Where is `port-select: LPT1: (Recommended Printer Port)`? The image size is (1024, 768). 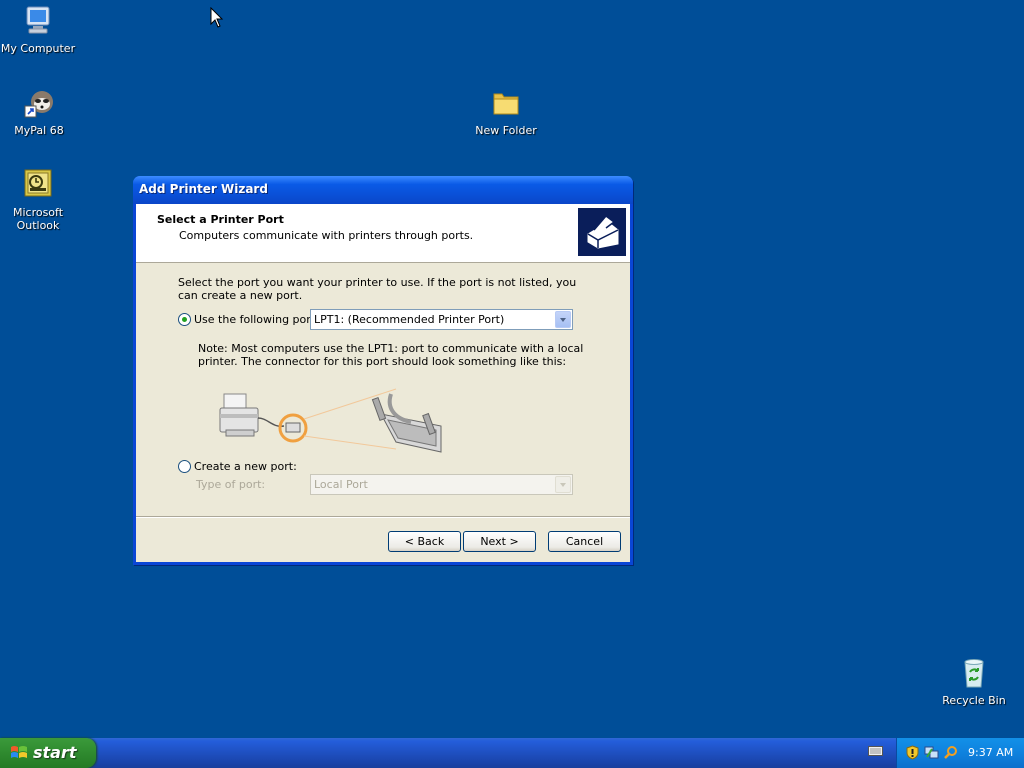
port-select: LPT1: (Recommended Printer Port) is located at coordinates (441, 319).